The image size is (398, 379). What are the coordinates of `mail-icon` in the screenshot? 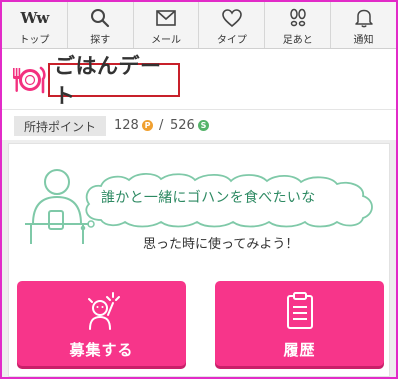 It's located at (166, 18).